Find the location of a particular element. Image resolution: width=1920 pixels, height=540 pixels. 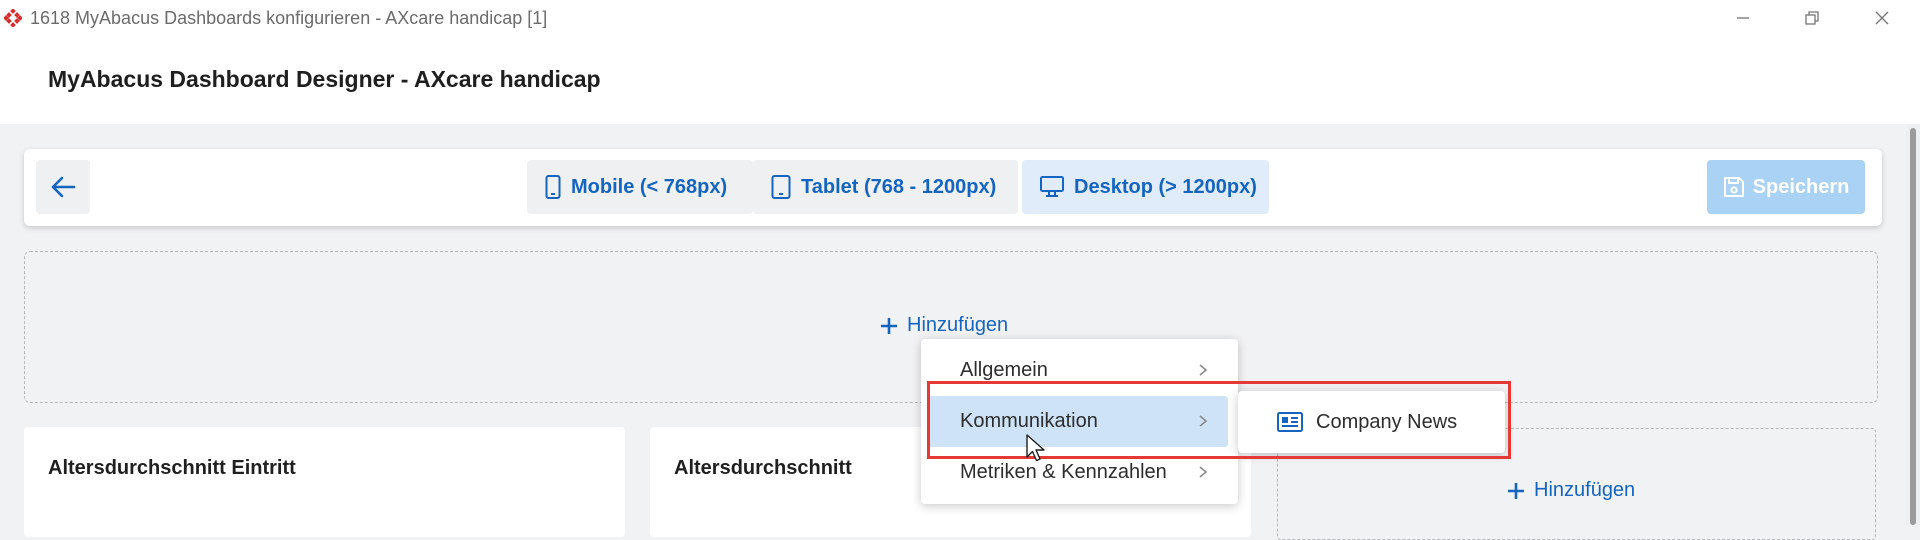

save-label: Speichern is located at coordinates (1801, 186).